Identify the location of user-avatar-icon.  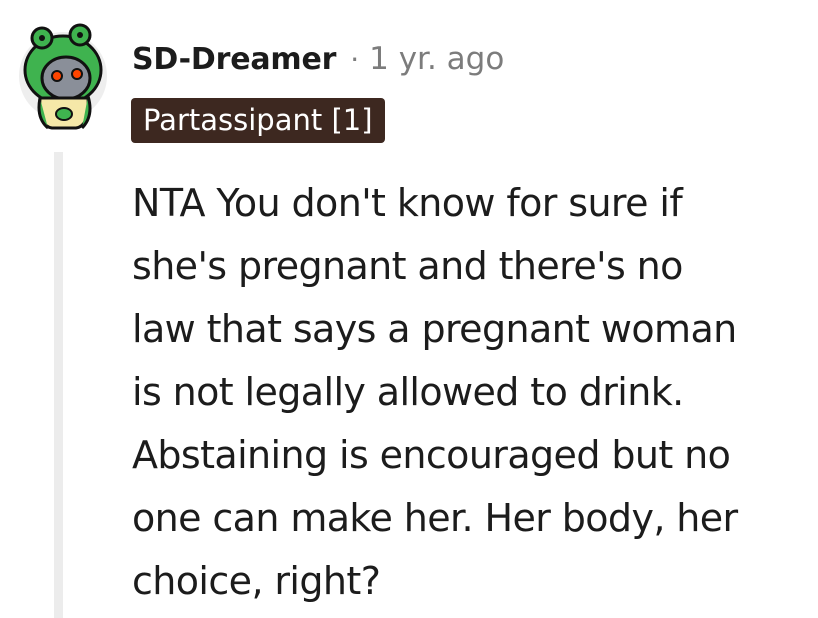
(63, 75).